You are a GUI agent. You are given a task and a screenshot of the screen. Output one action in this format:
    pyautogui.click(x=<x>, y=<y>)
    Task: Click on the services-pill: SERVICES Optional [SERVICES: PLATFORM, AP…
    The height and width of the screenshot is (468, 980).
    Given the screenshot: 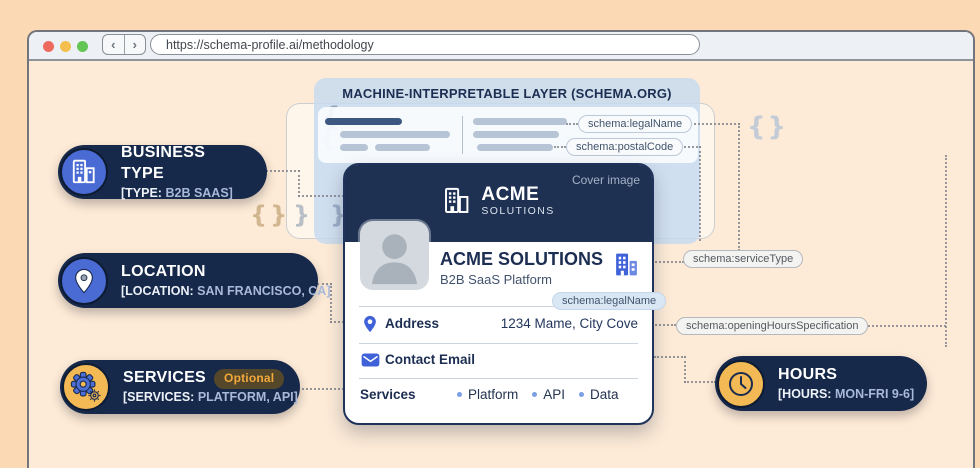 What is the action you would take?
    pyautogui.click(x=180, y=387)
    